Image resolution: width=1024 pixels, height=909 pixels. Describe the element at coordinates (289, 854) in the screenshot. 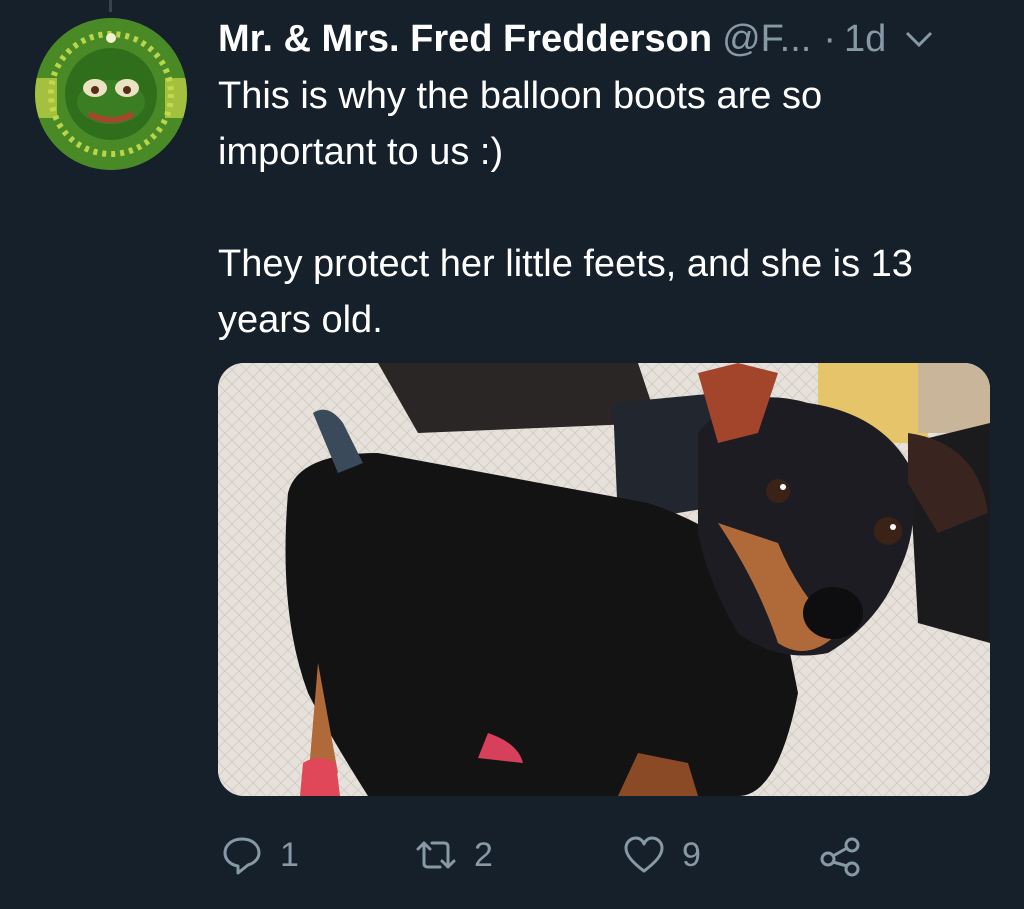

I see `reply-count: 1` at that location.